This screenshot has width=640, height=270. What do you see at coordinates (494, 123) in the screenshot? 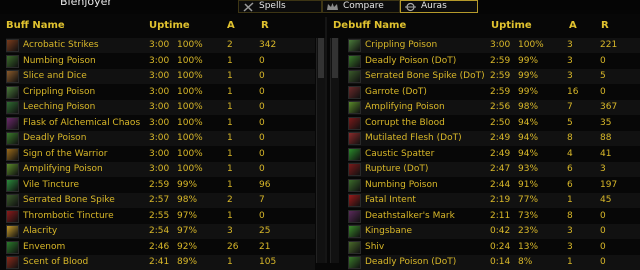
I see `table-row: Corrupt the Blood 2:50 94% 5 35` at bounding box center [494, 123].